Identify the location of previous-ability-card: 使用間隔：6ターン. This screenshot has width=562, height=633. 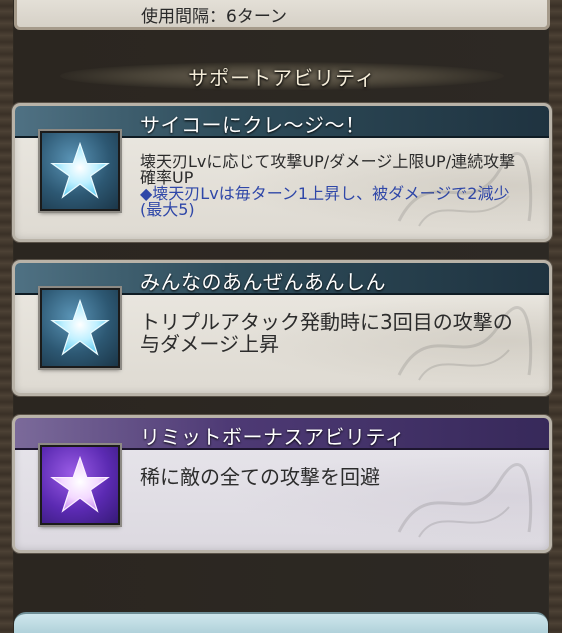
(282, 15).